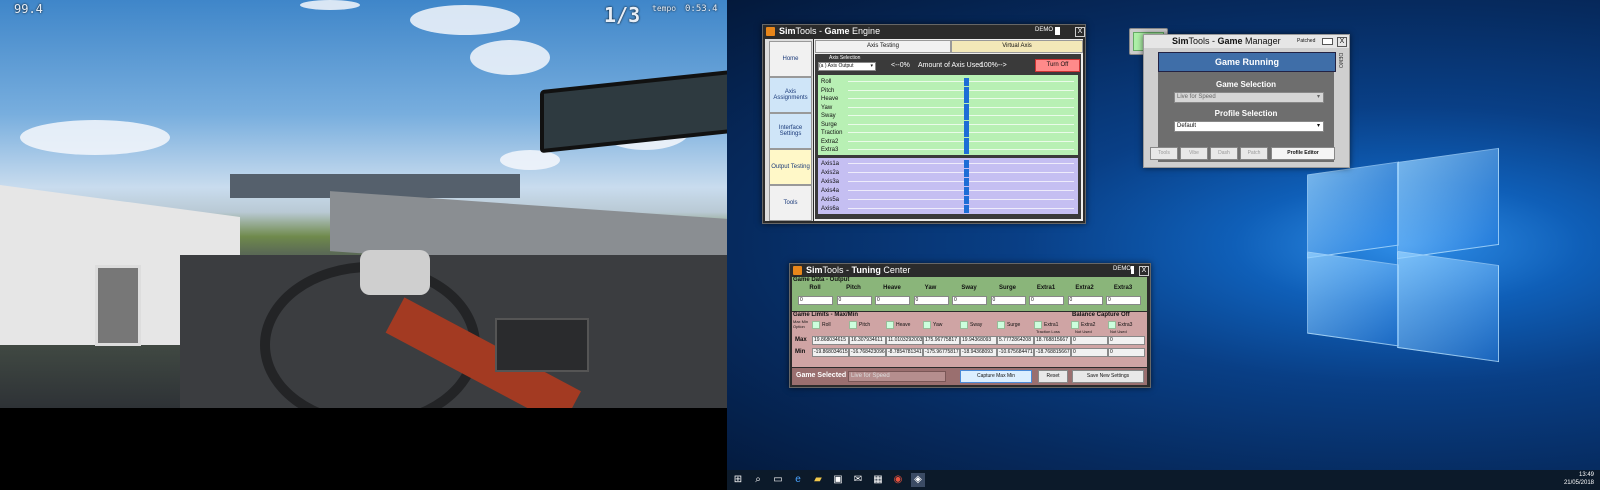 This screenshot has width=1600, height=490. I want to click on tools-button: Tools, so click(1164, 153).